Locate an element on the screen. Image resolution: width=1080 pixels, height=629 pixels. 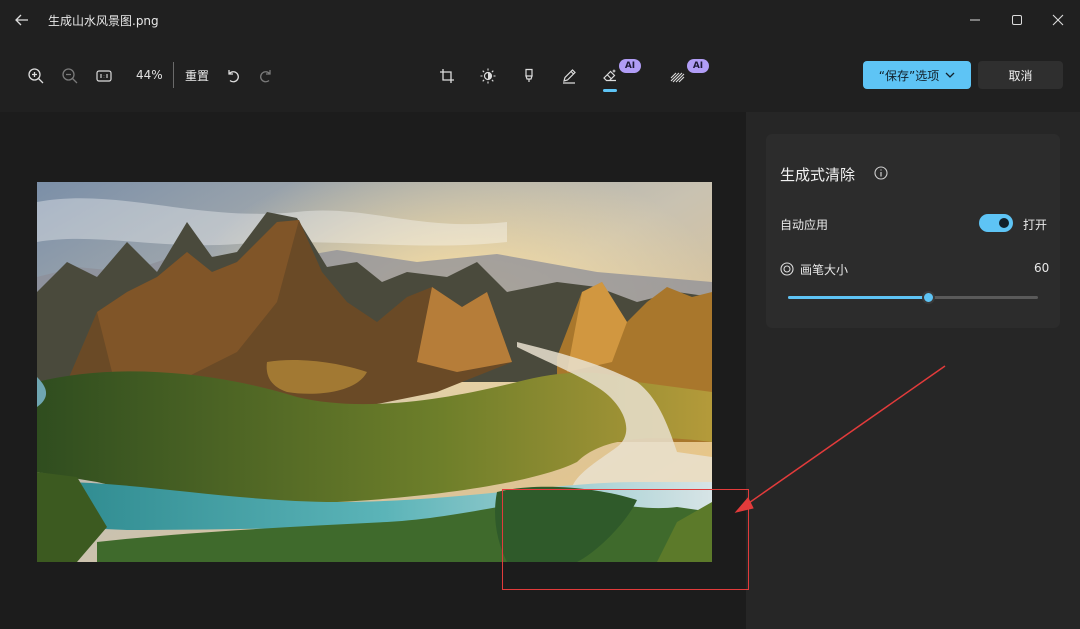
minimize-icon is located at coordinates (975, 20).